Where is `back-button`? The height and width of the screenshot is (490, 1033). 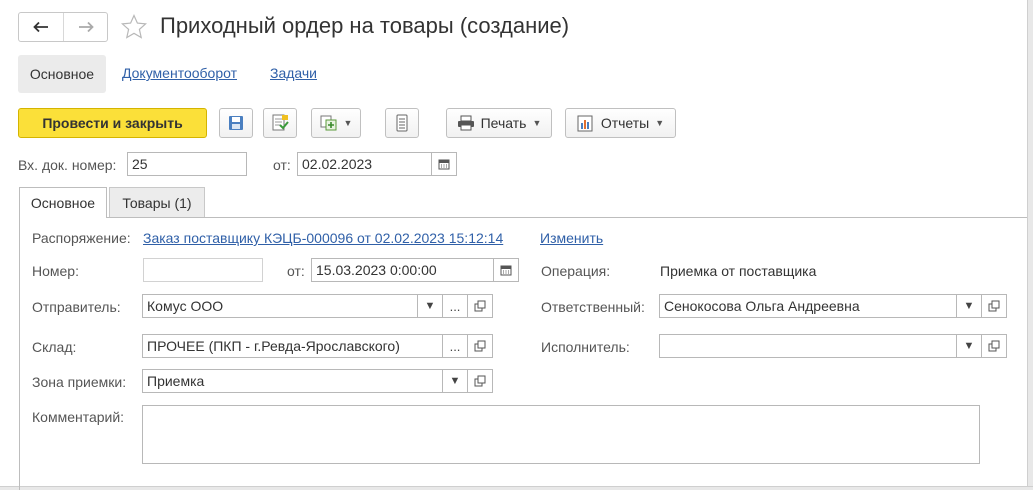
back-button is located at coordinates (41, 27).